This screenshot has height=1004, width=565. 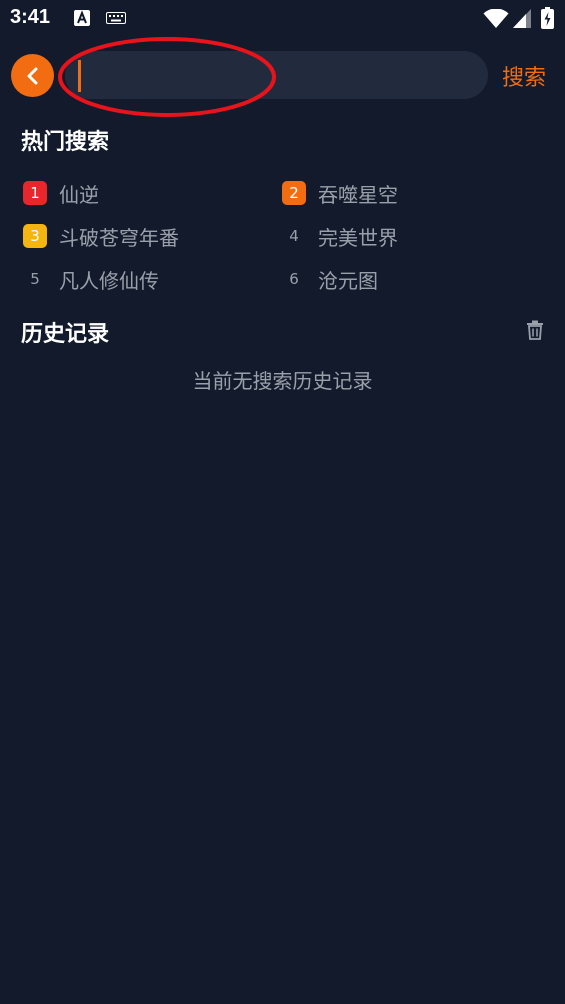 I want to click on hot-search-label: 凡人修仙传, so click(x=109, y=280).